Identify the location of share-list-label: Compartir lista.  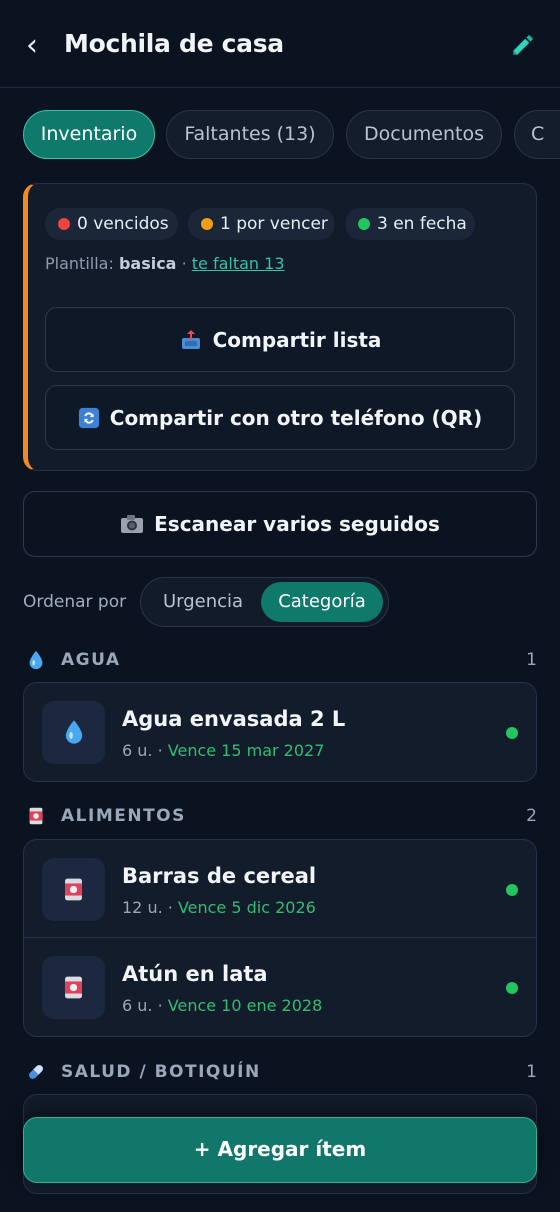
(297, 339).